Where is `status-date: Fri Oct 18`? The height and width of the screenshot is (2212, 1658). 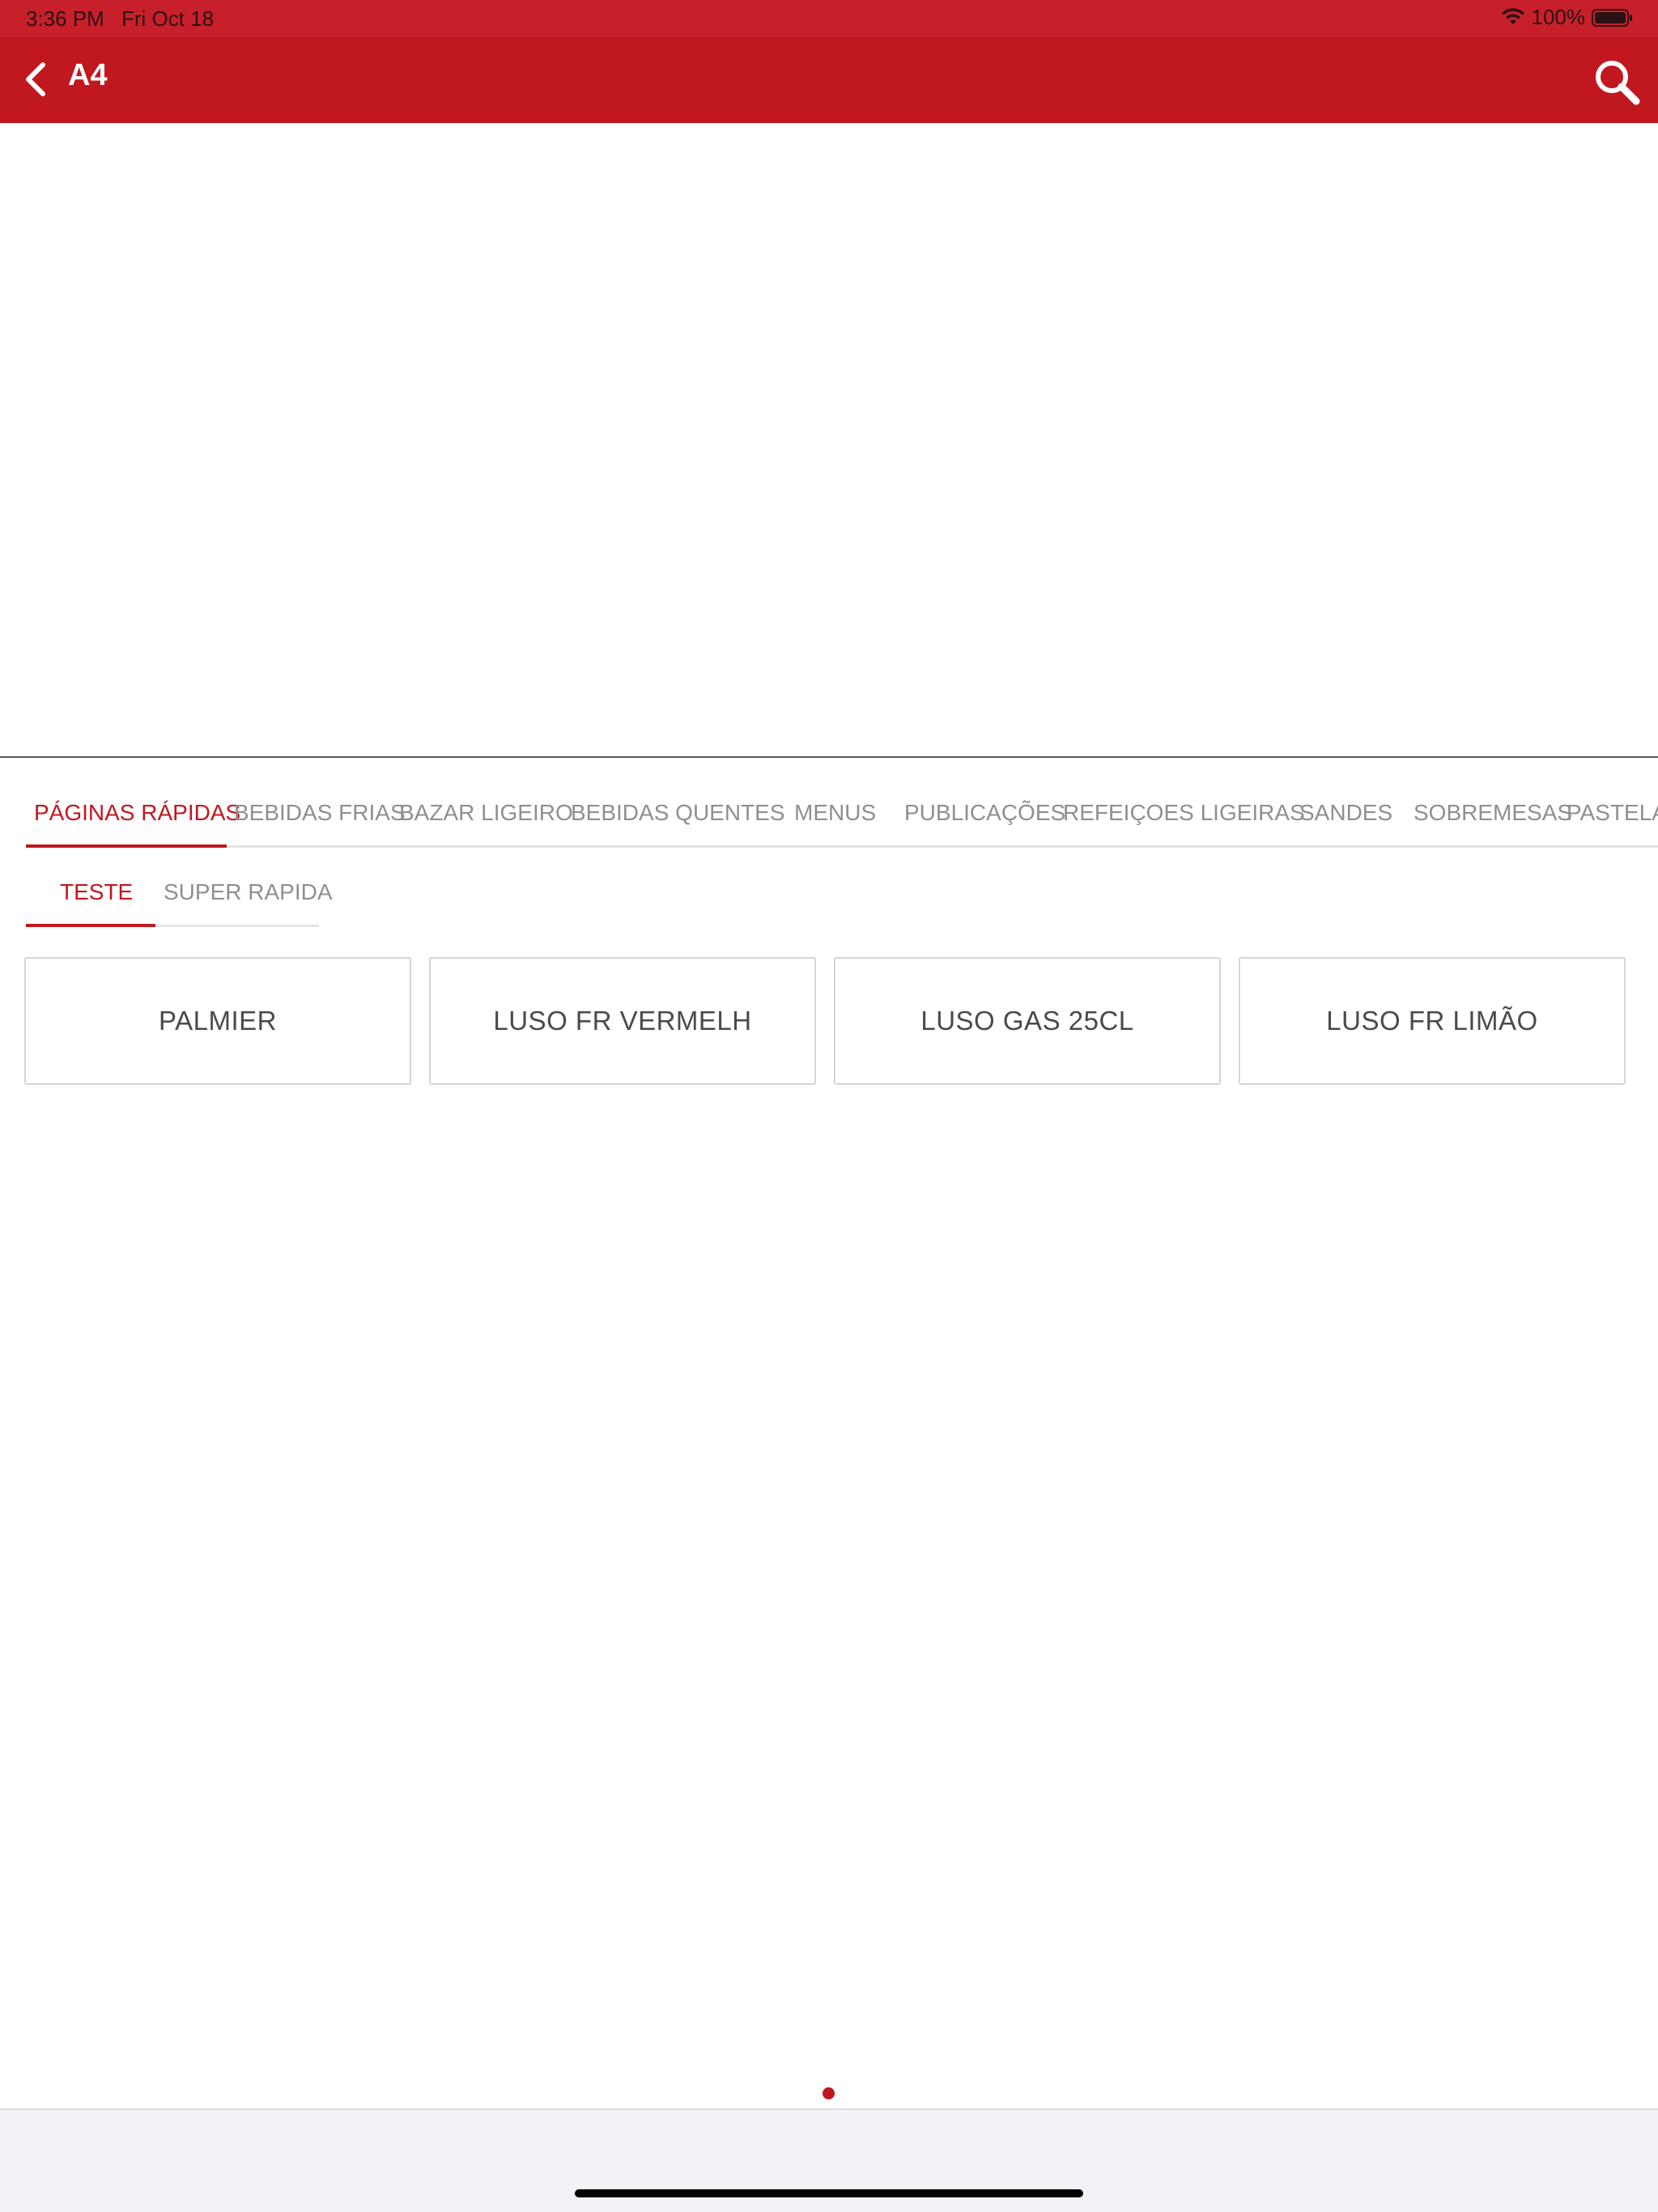 status-date: Fri Oct 18 is located at coordinates (168, 19).